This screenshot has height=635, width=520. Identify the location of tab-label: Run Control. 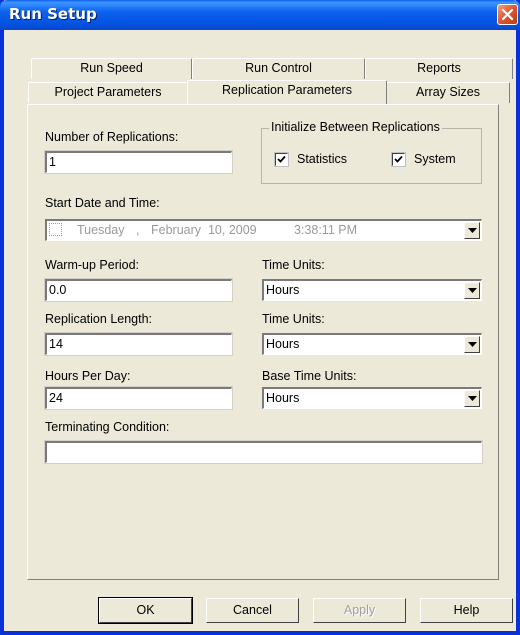
(278, 68).